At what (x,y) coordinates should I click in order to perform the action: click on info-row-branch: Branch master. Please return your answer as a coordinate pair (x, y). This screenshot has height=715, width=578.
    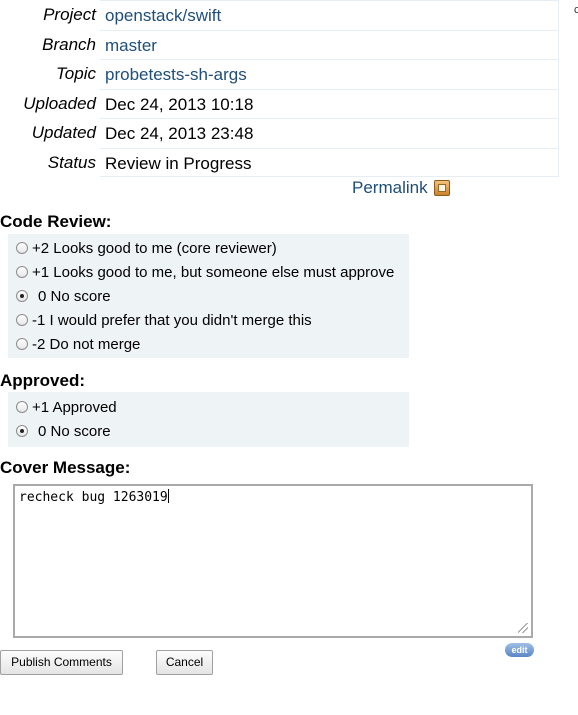
    Looking at the image, I should click on (279, 44).